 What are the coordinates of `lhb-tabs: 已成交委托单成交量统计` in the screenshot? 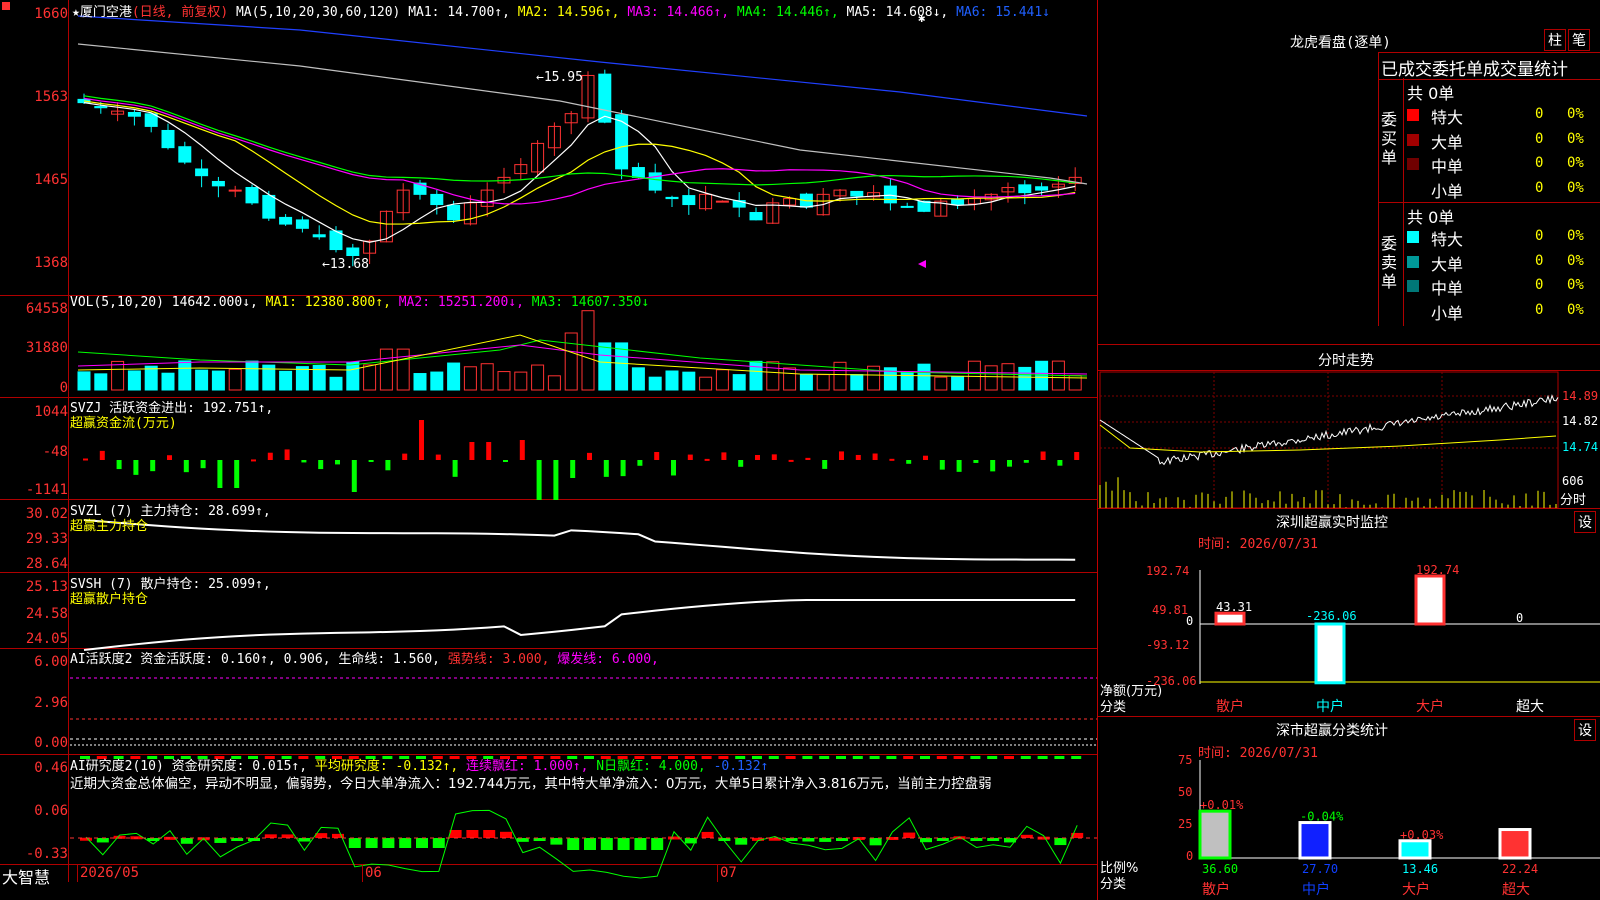 It's located at (1489, 66).